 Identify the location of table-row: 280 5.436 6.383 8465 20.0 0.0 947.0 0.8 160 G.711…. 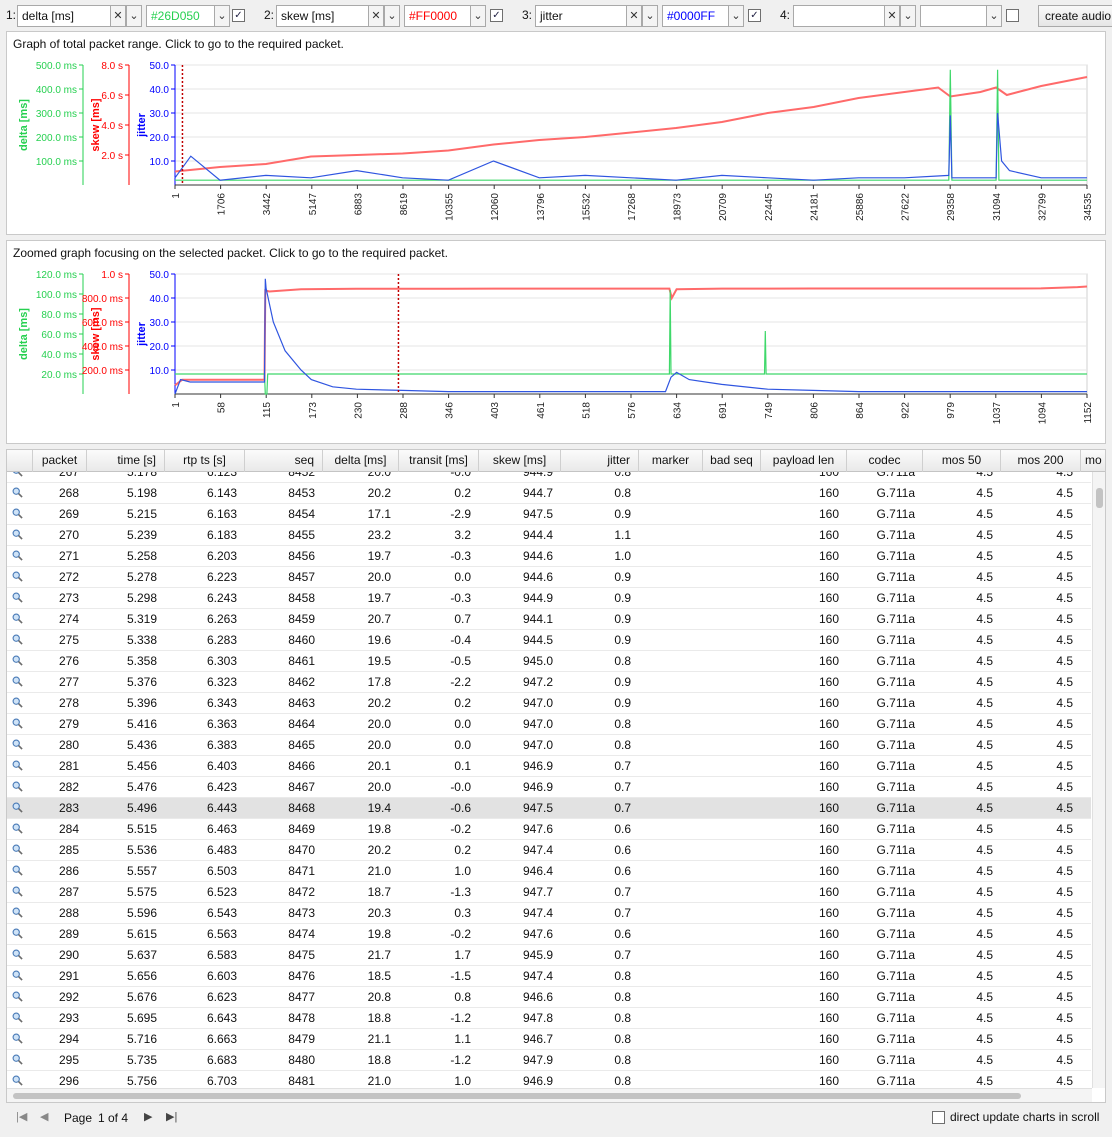
(549, 745).